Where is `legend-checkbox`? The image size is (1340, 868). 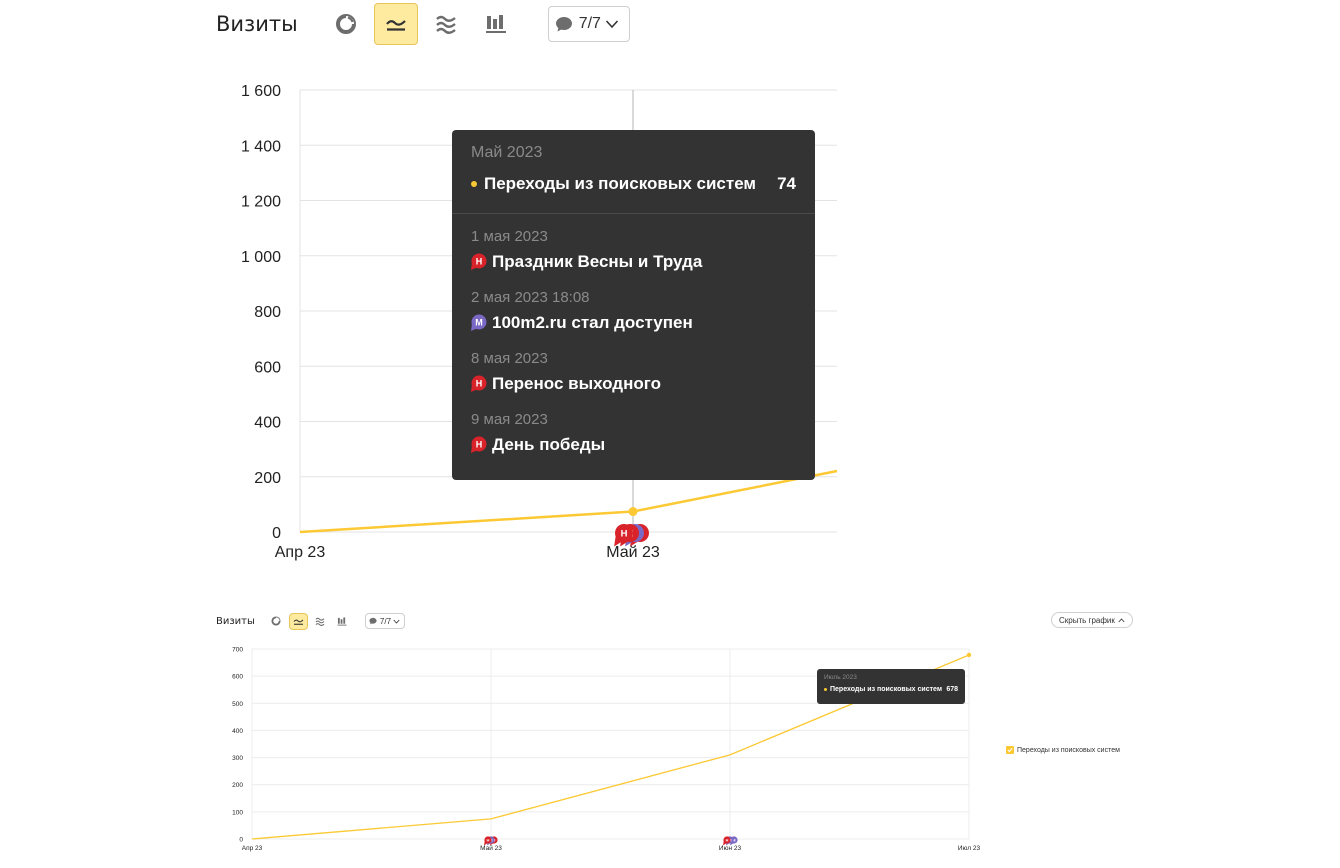
legend-checkbox is located at coordinates (1010, 750).